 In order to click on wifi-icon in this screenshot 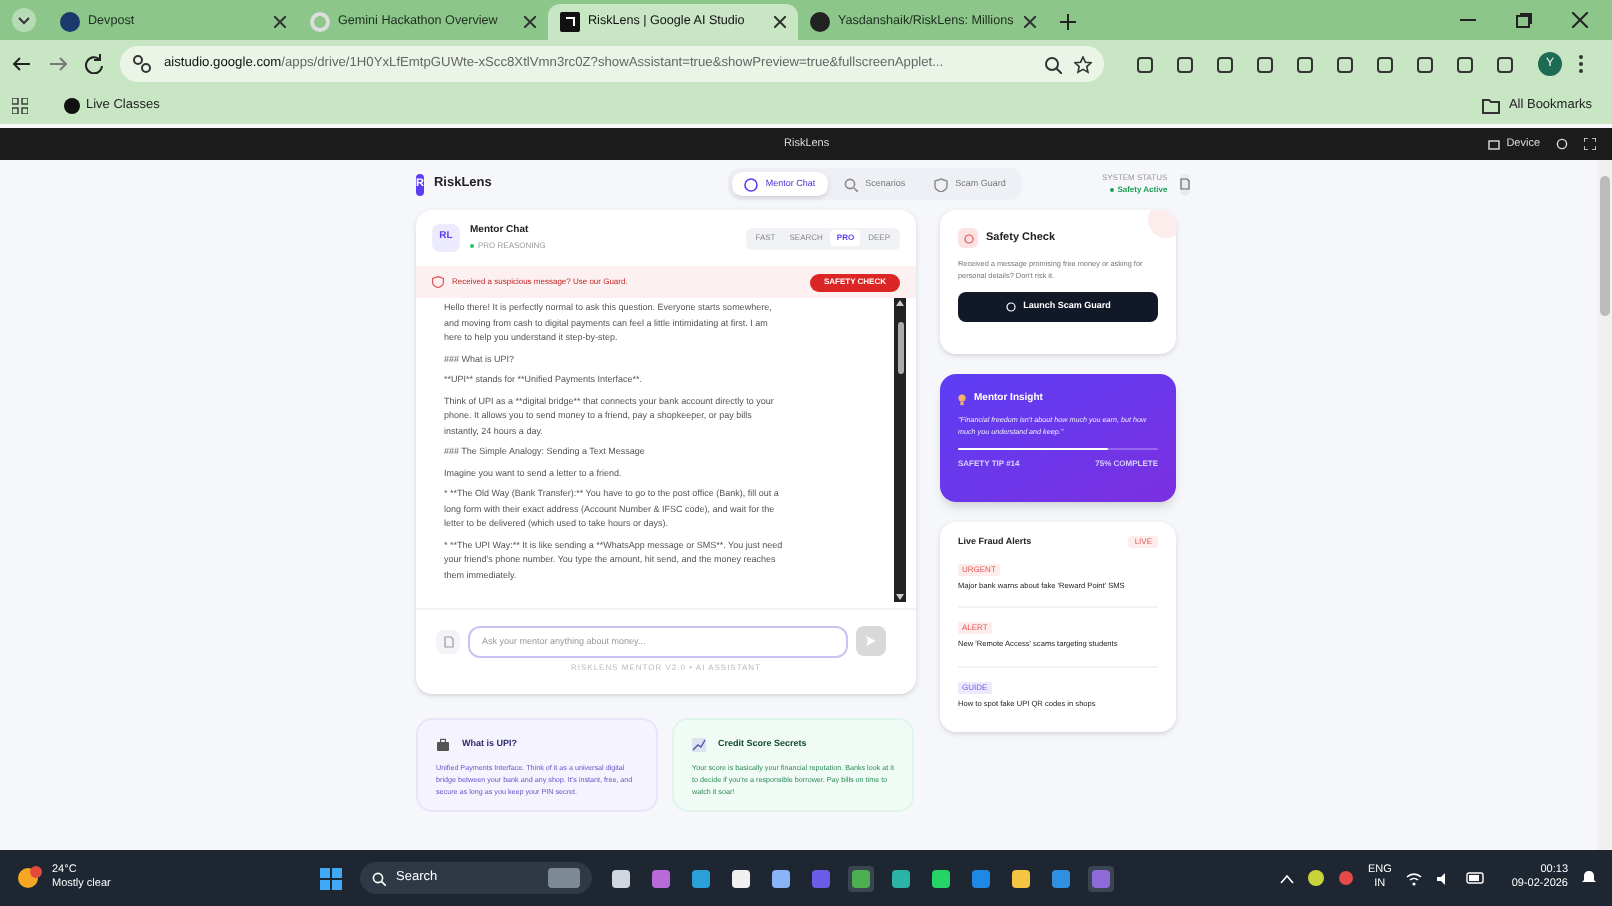, I will do `click(1413, 878)`.